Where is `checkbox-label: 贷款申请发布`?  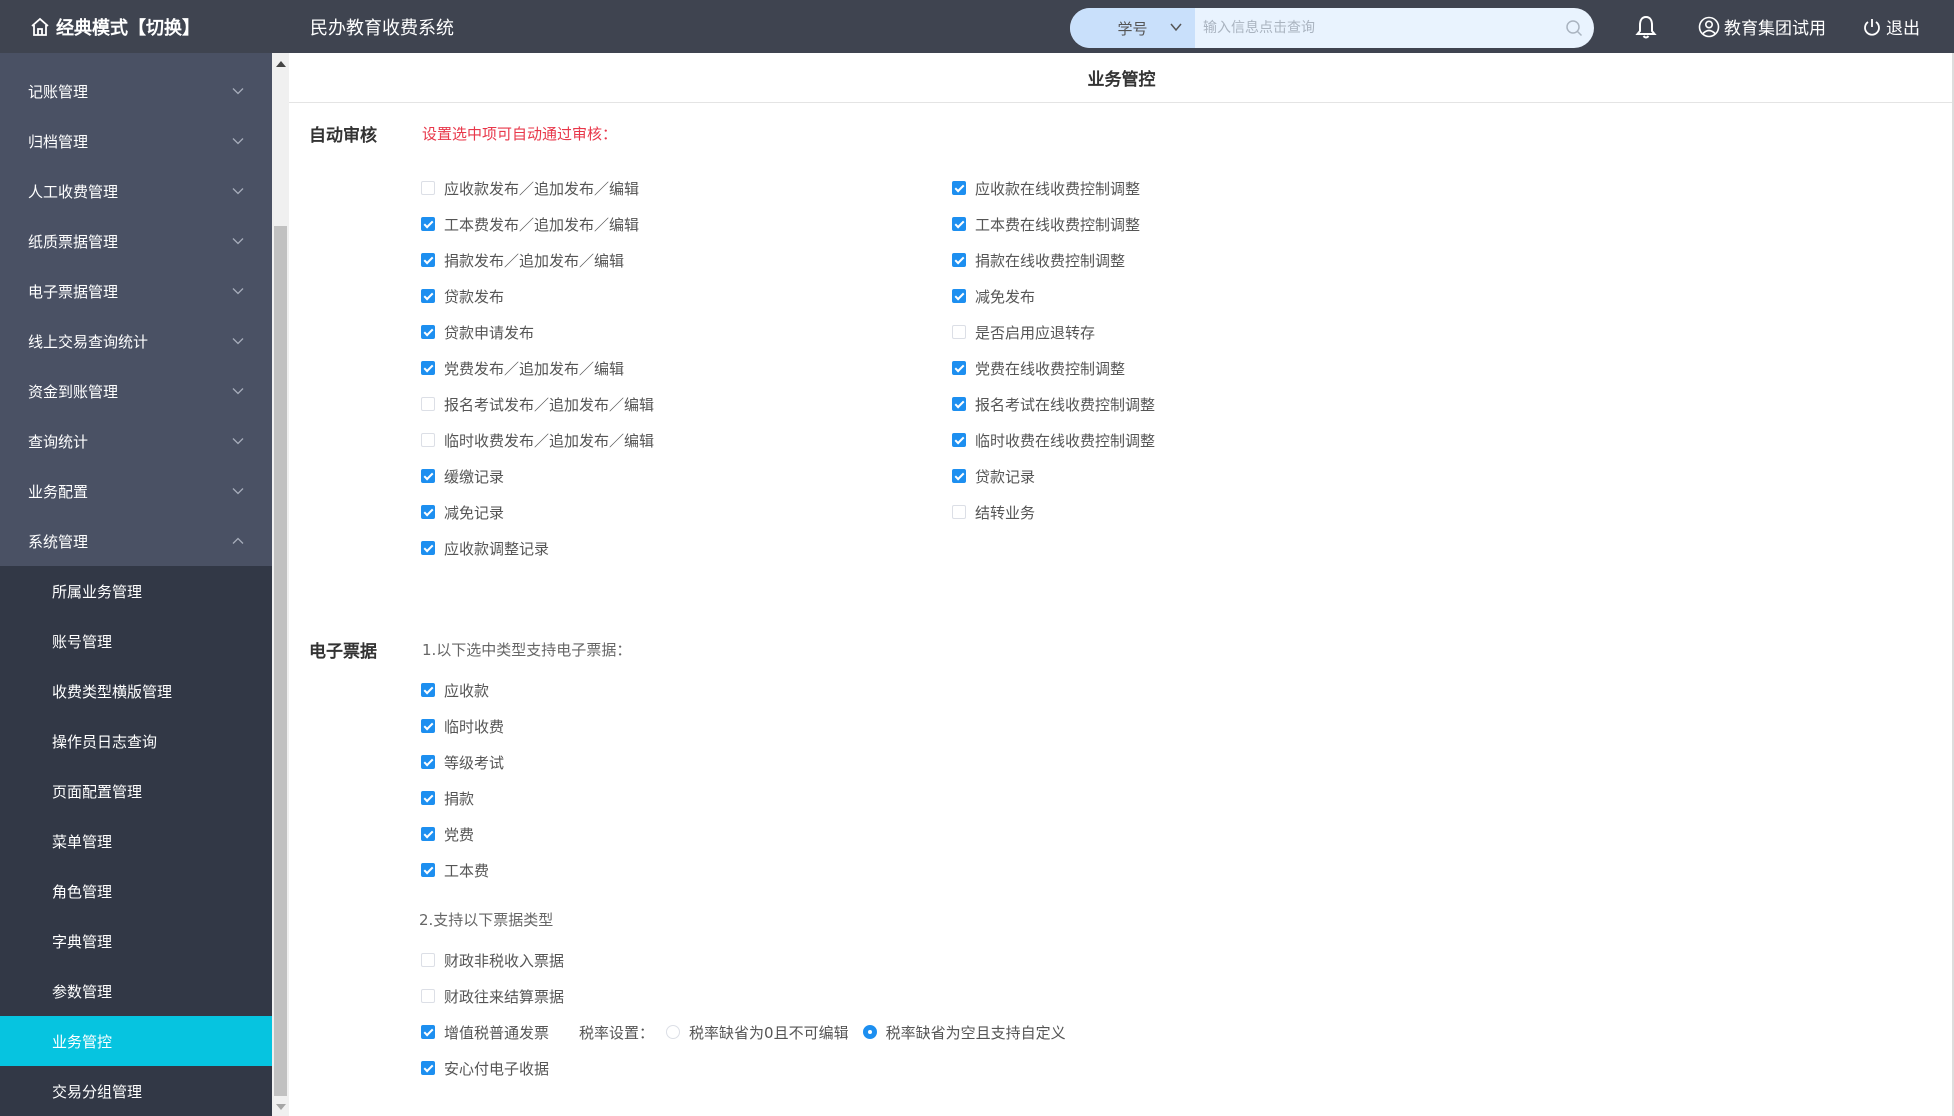
checkbox-label: 贷款申请发布 is located at coordinates (489, 332).